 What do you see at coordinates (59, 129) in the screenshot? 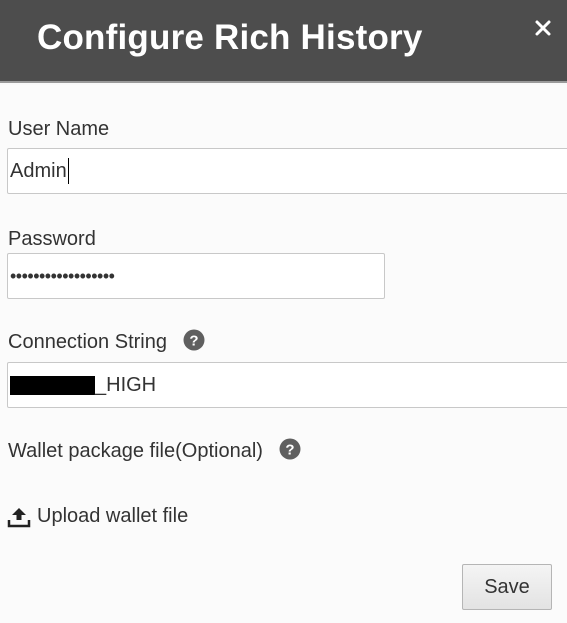
I see `user-name-label: User Name` at bounding box center [59, 129].